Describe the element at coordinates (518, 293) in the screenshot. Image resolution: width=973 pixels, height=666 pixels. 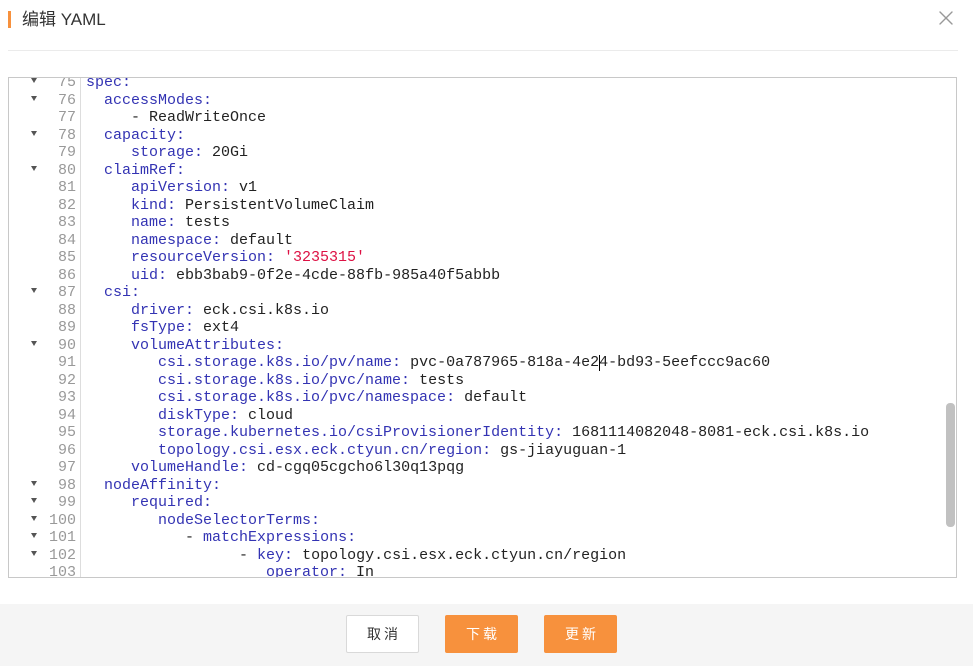
I see `code-line: csi:` at that location.